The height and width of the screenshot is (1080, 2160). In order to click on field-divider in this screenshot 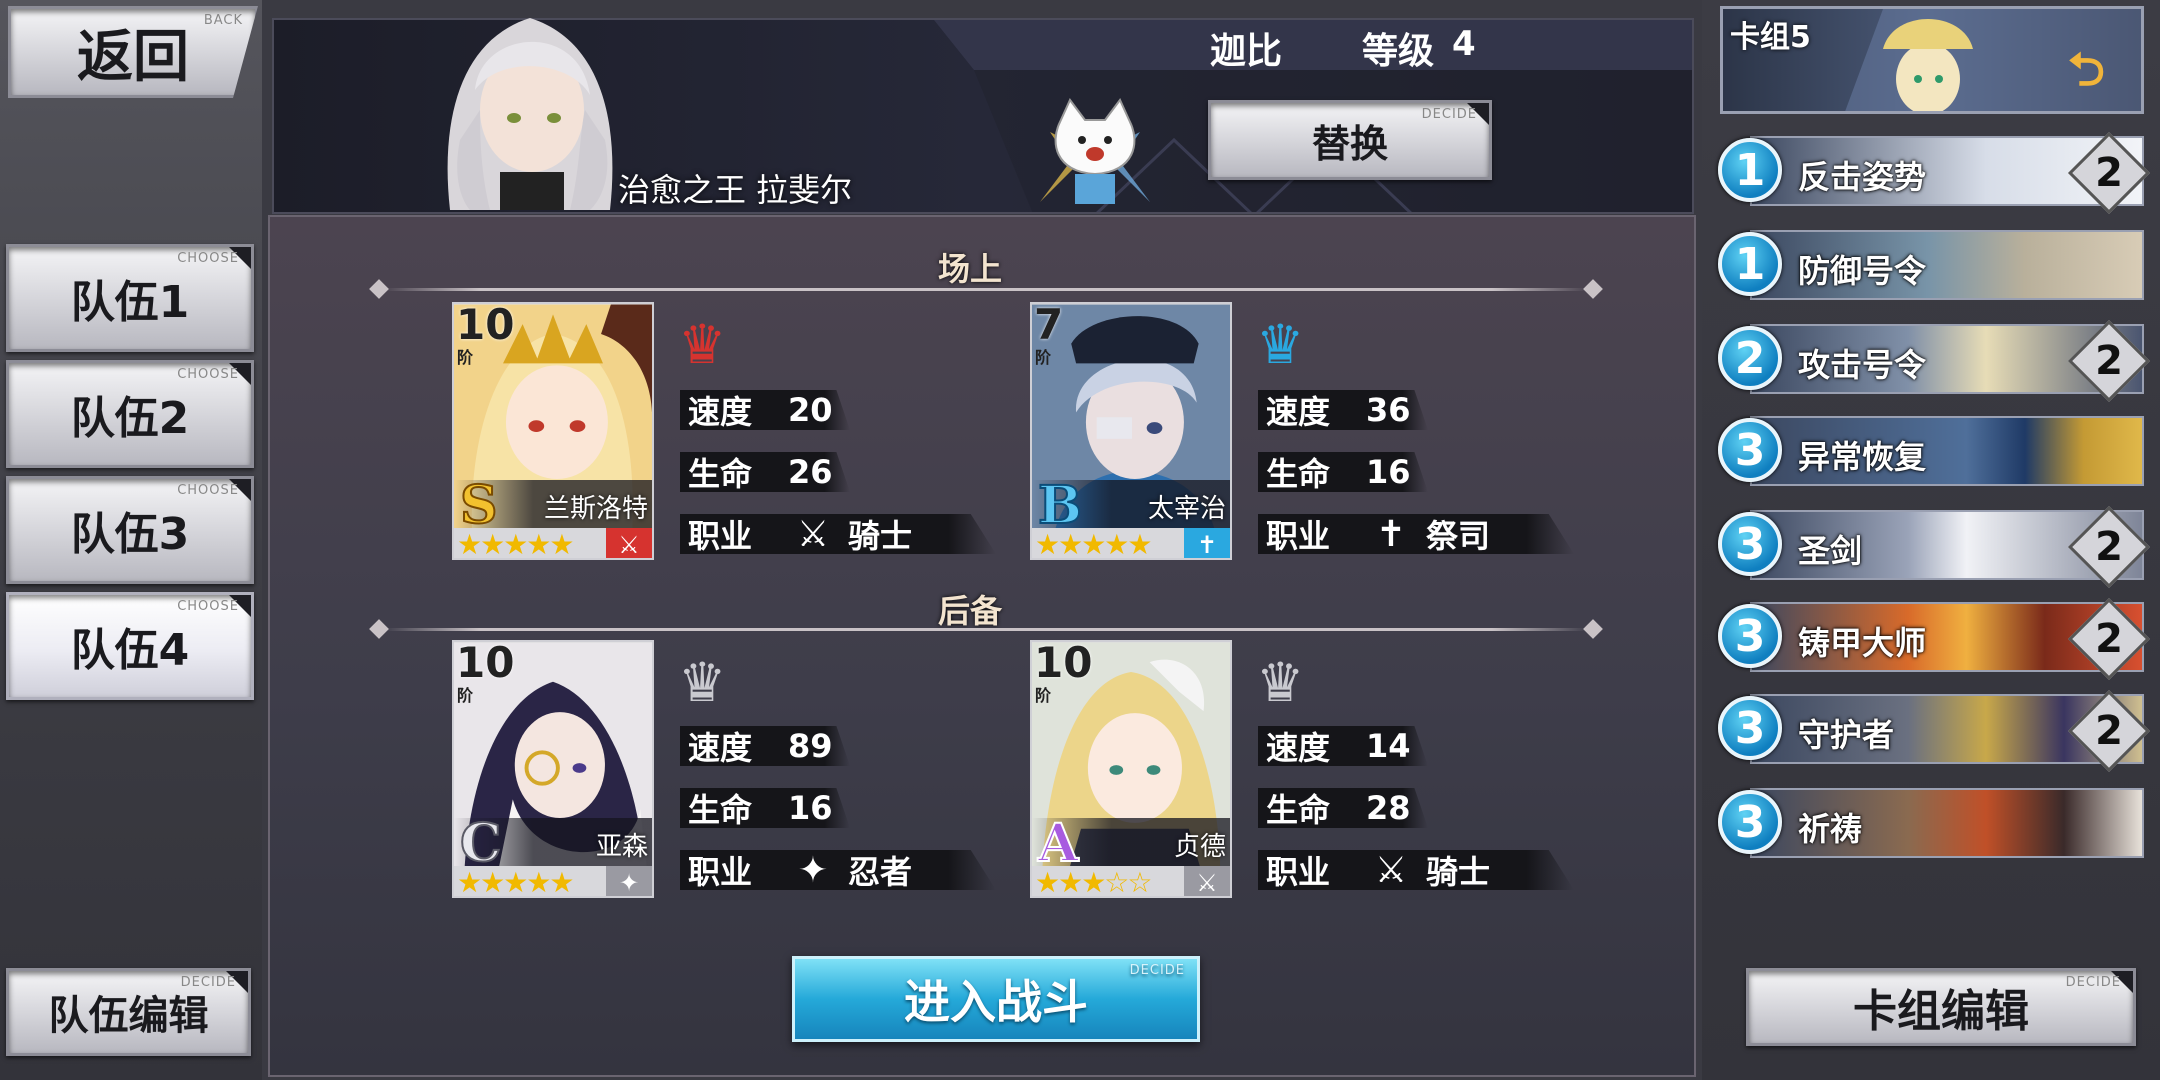, I will do `click(986, 289)`.